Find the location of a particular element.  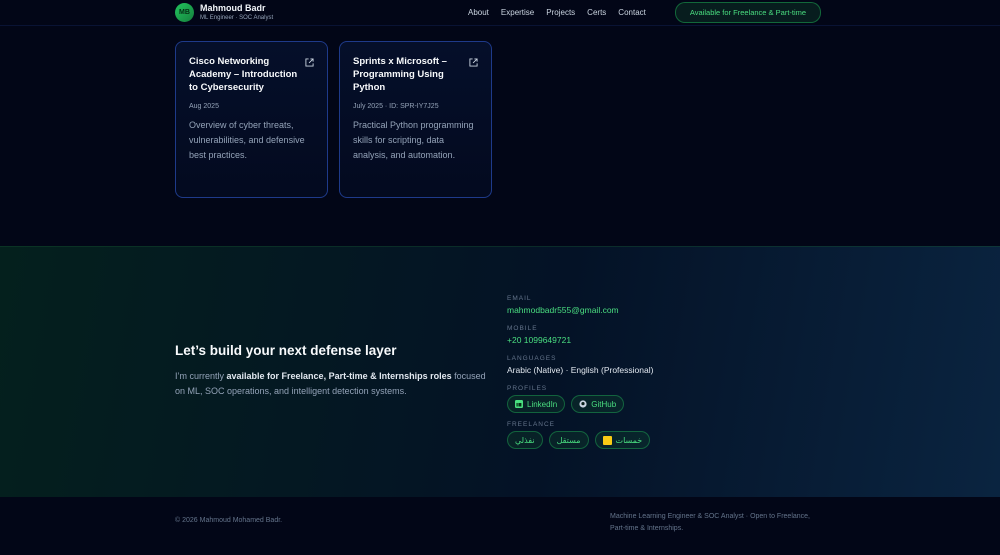

languages-label: LANGUAGES is located at coordinates (532, 358).